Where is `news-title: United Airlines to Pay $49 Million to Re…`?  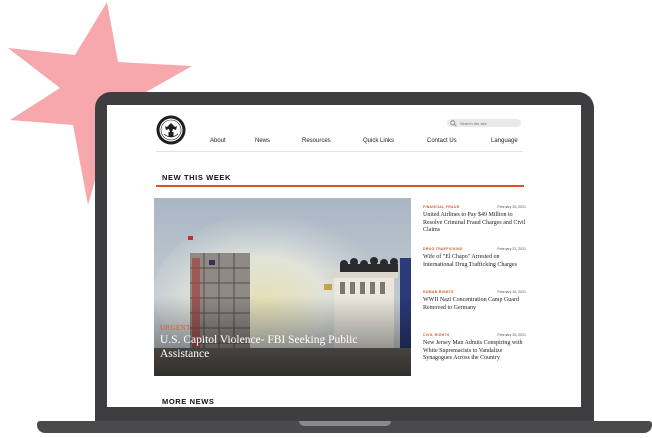 news-title: United Airlines to Pay $49 Million to Re… is located at coordinates (474, 223).